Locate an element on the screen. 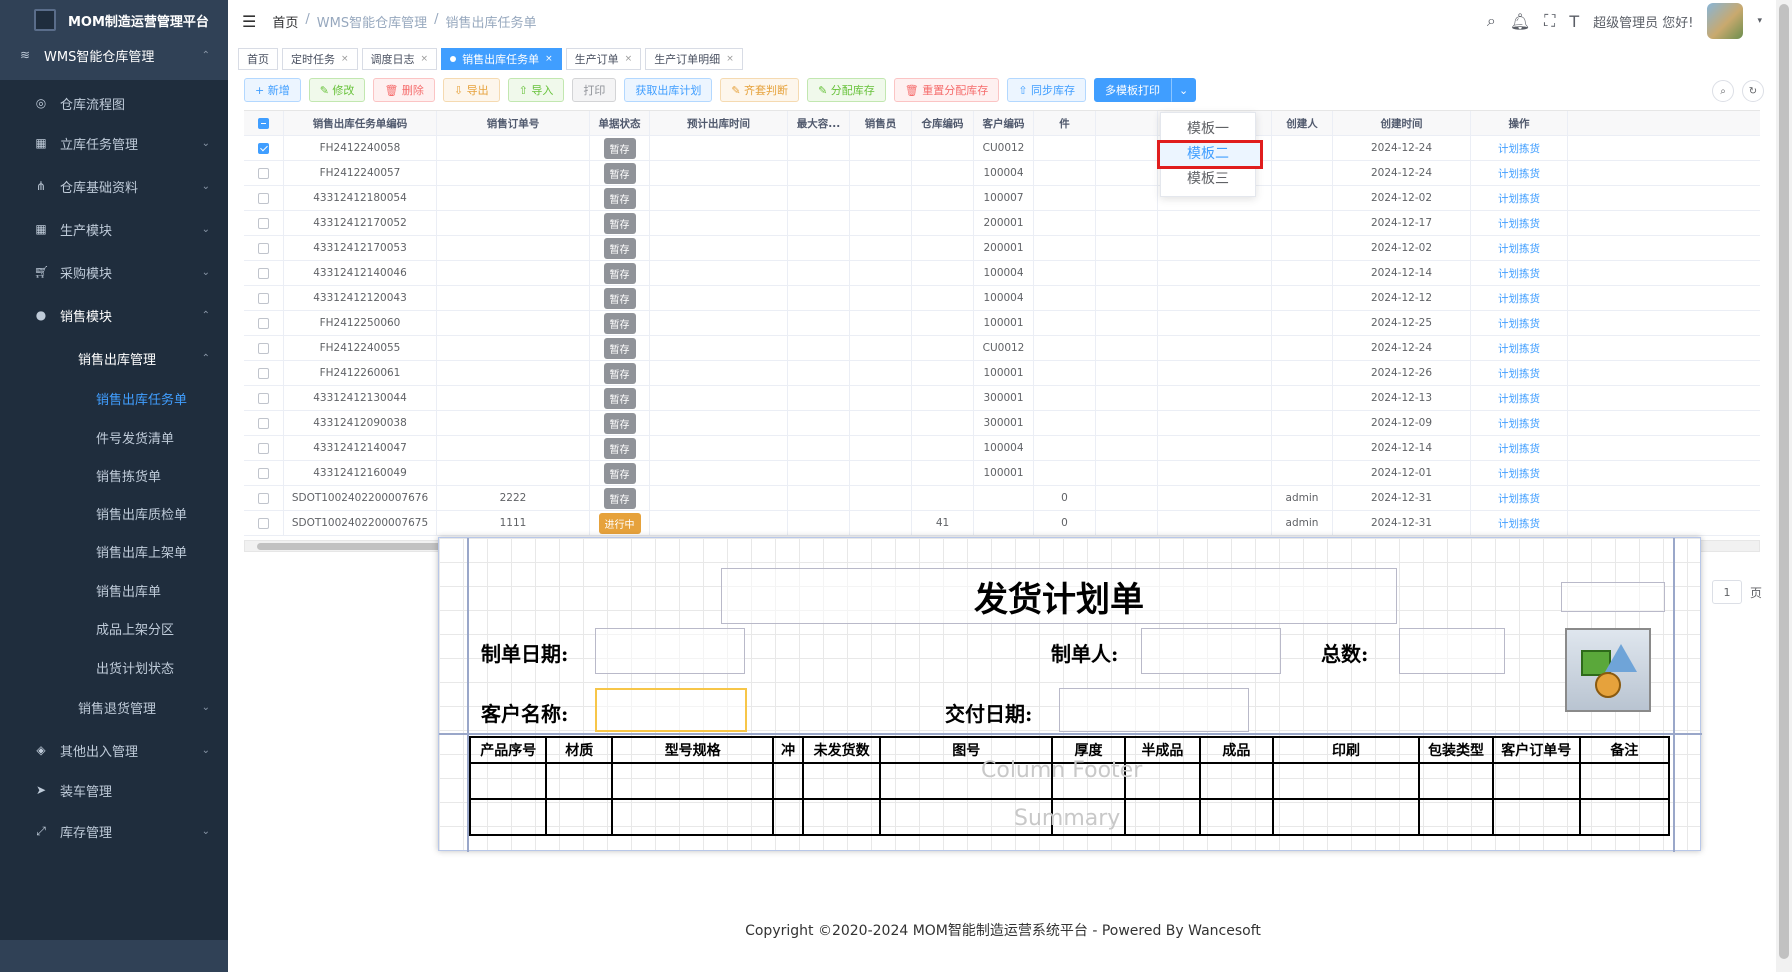 This screenshot has height=972, width=1792. label-create-date: 制单日期: is located at coordinates (524, 652).